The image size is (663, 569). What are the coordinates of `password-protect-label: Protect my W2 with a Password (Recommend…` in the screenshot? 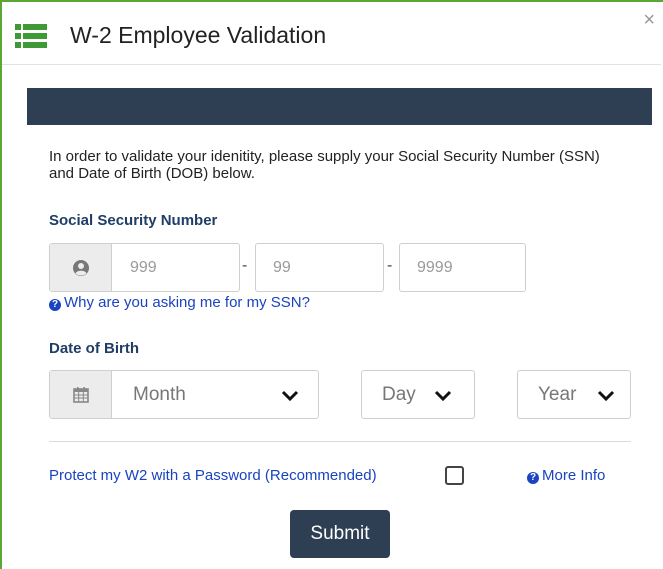 It's located at (213, 475).